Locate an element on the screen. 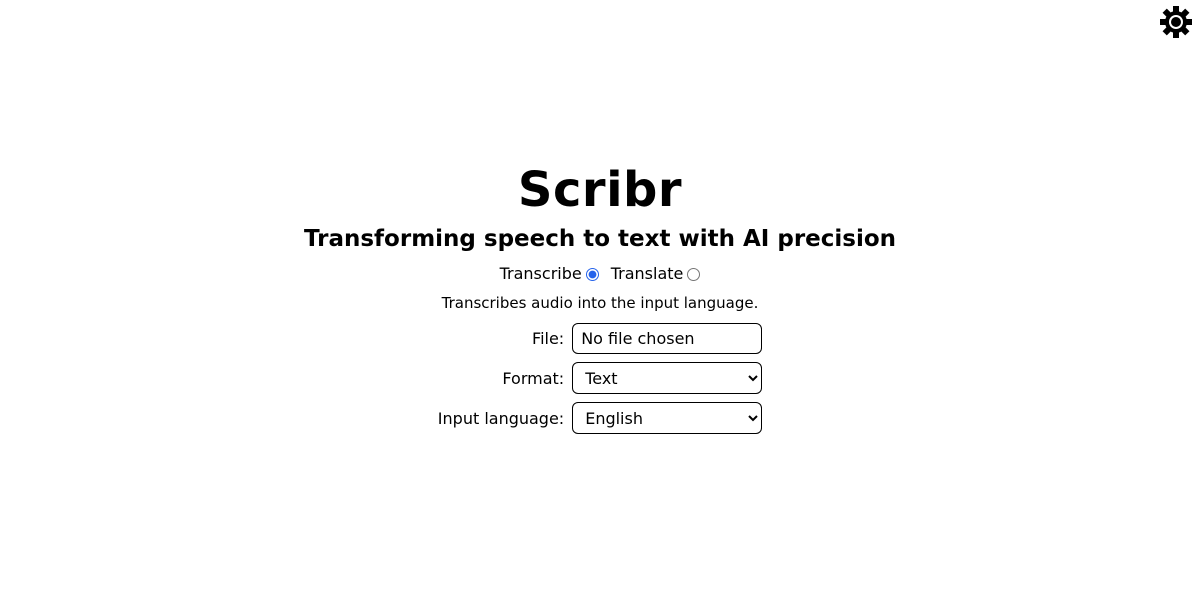  mode-label-transcribe: Transcribe is located at coordinates (540, 273).